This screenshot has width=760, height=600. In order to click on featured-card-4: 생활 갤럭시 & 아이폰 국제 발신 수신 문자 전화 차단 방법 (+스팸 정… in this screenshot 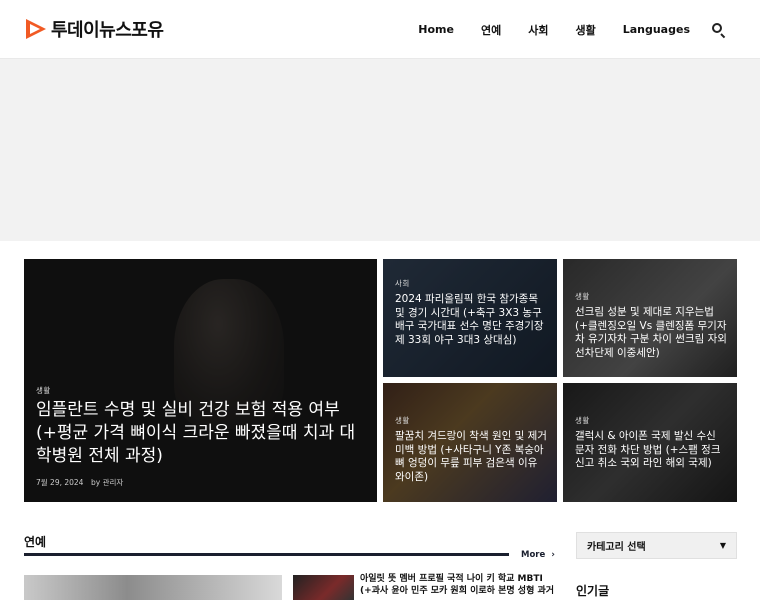, I will do `click(650, 442)`.